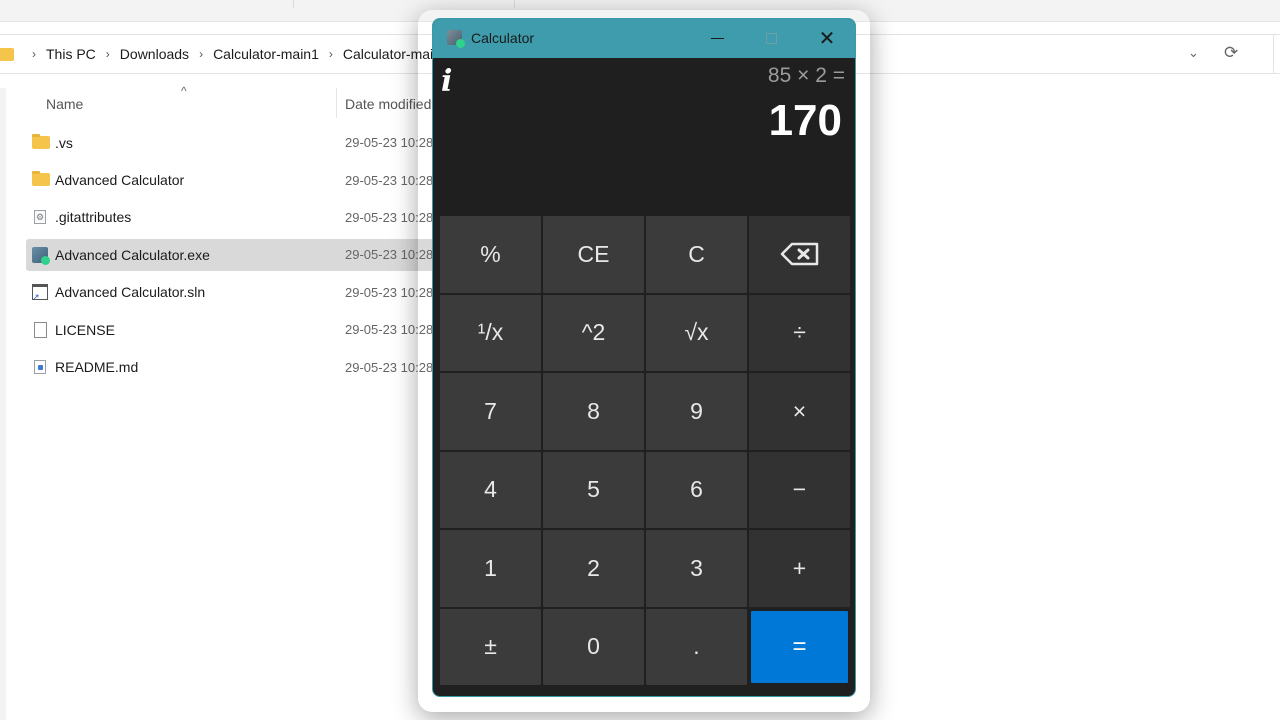 The height and width of the screenshot is (720, 1280). Describe the element at coordinates (236, 179) in the screenshot. I see `file-row: Advanced Calculator 29-05-23 10:28` at that location.